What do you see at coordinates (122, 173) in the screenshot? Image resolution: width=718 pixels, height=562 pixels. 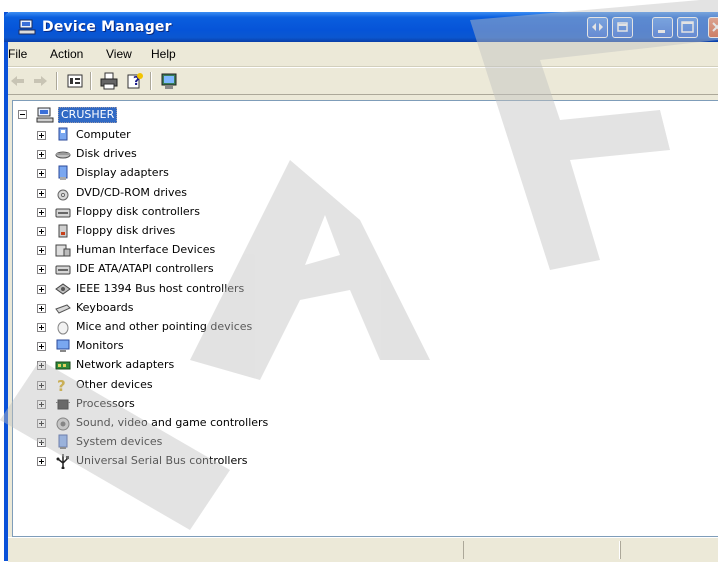 I see `tree-item-label: Display adapters` at bounding box center [122, 173].